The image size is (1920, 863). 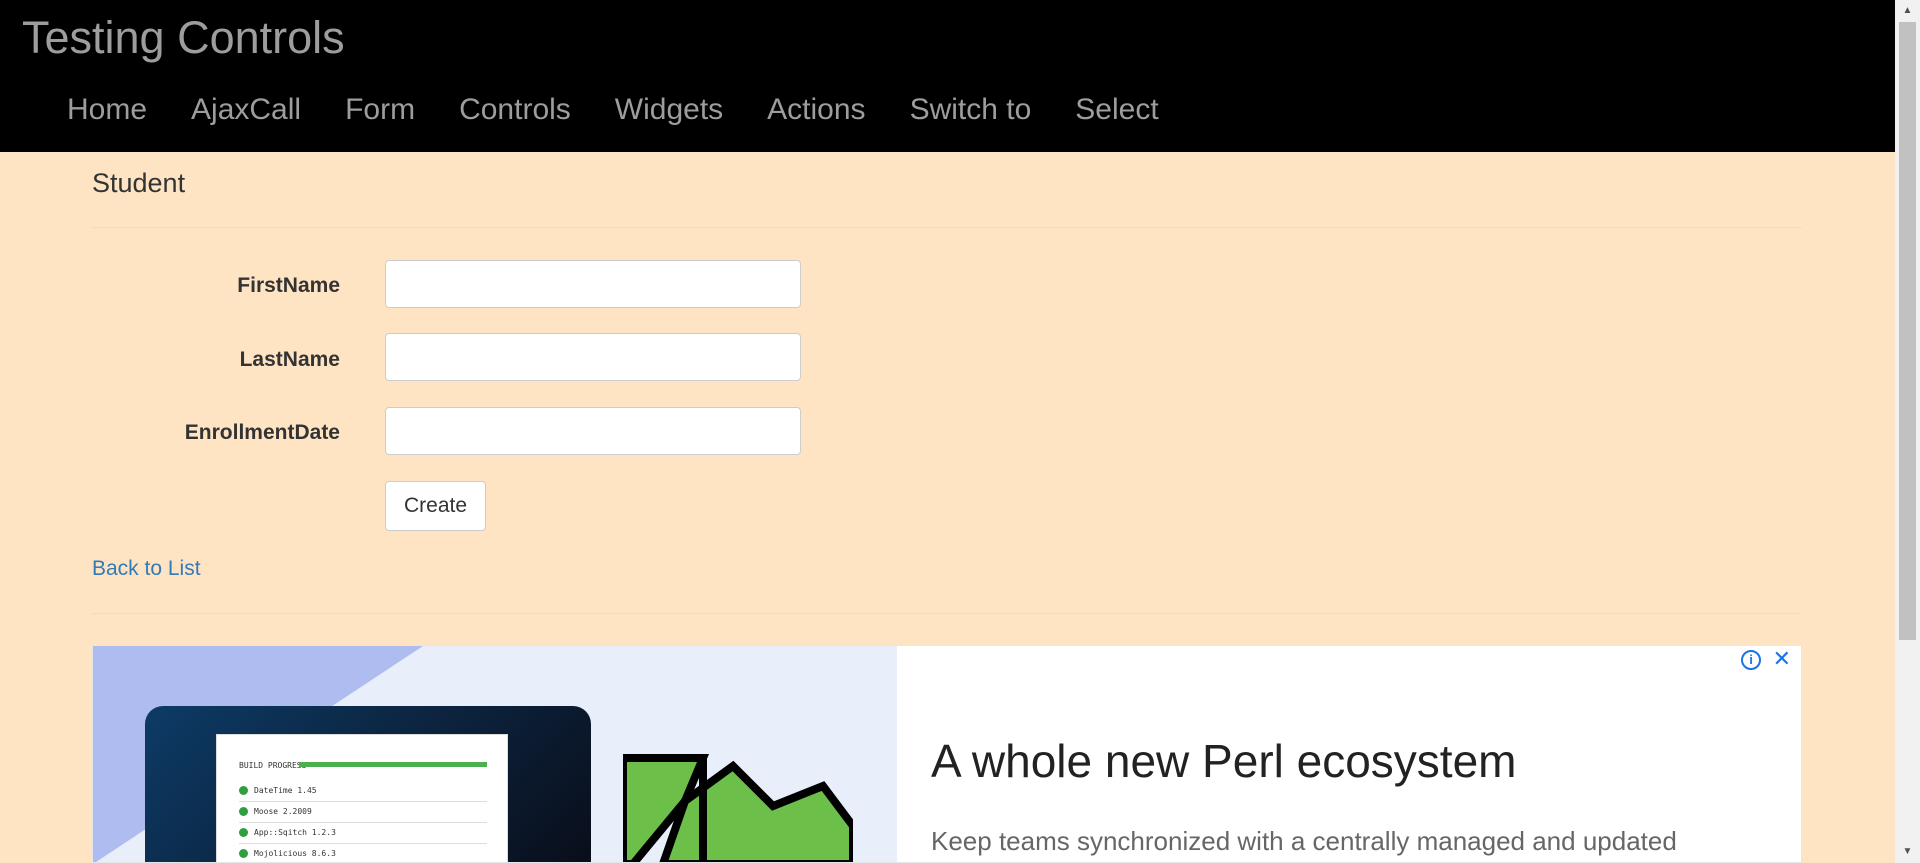 What do you see at coordinates (146, 569) in the screenshot?
I see `back-to-list-link: Back to List` at bounding box center [146, 569].